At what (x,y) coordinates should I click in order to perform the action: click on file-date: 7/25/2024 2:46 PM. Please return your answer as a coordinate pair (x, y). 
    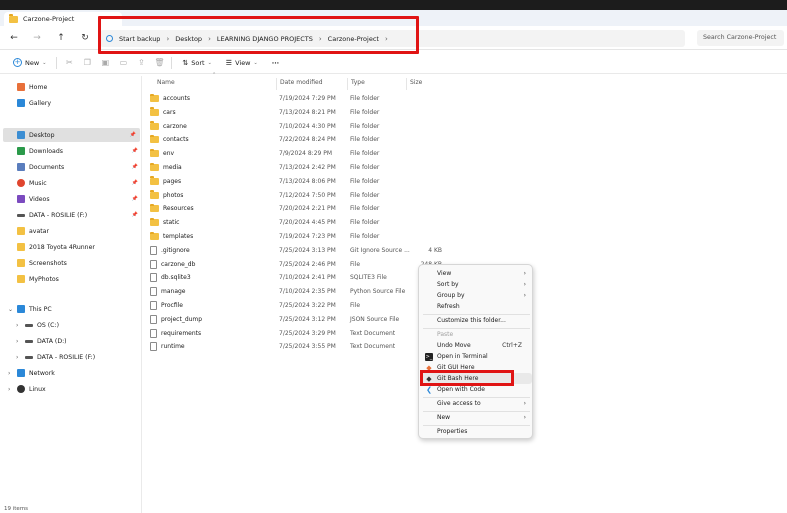
    Looking at the image, I should click on (307, 264).